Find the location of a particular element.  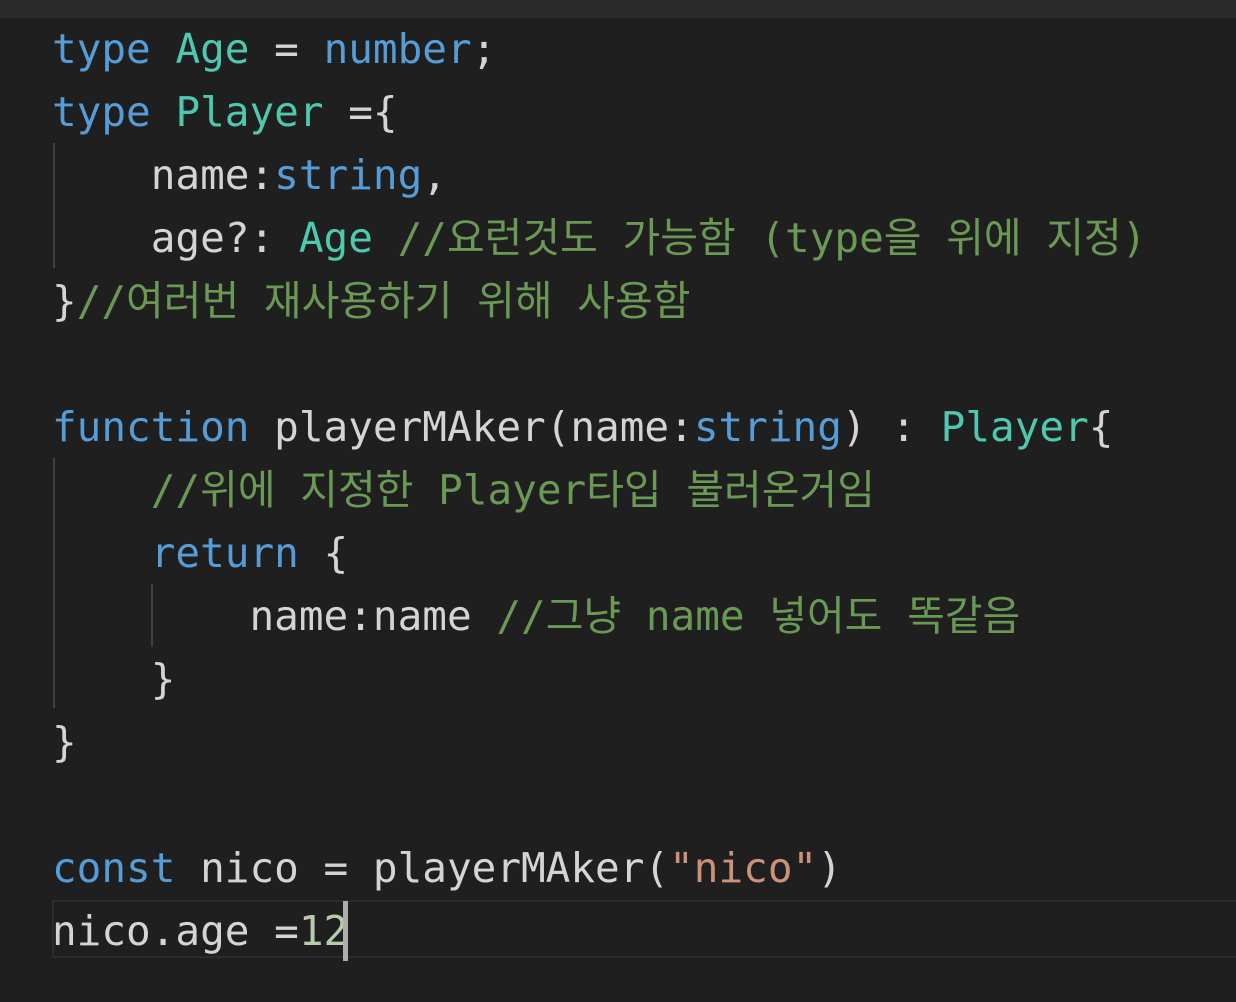

editor-tab-bar is located at coordinates (618, 9).